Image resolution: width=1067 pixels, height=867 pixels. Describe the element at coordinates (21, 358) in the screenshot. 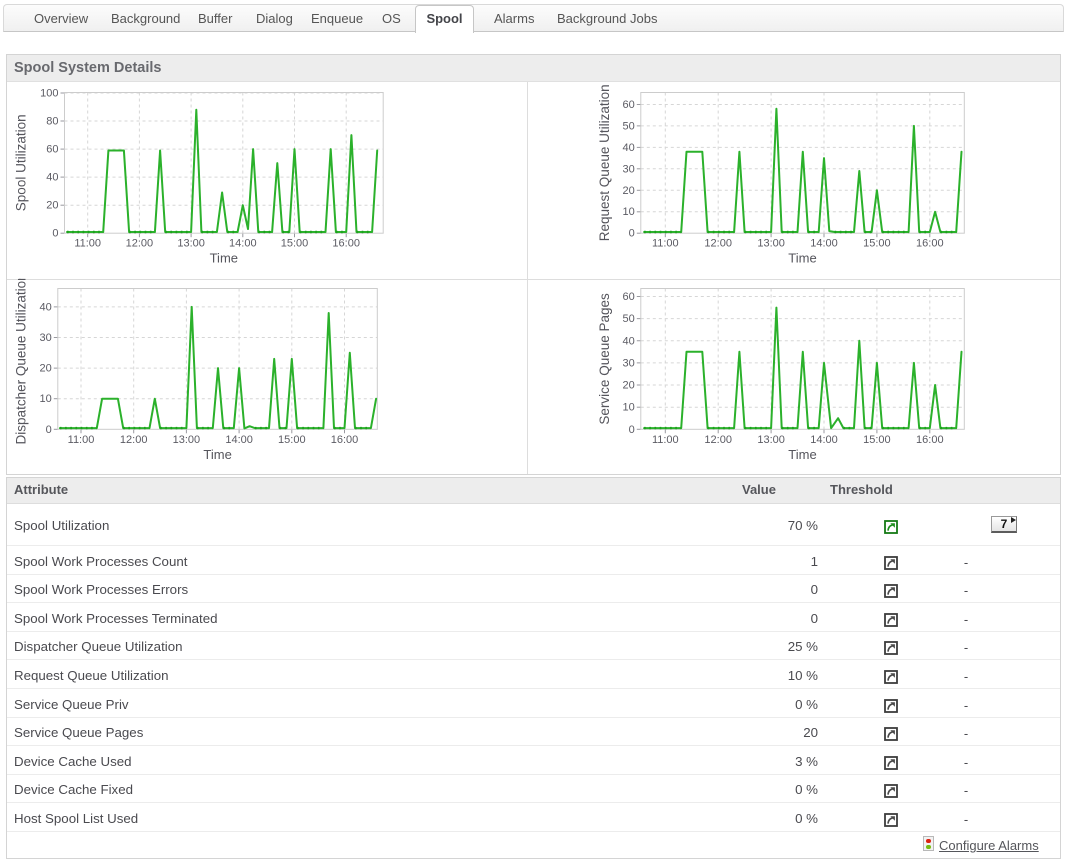

I see `svg-text: Dispatcher Queue Utilization` at that location.